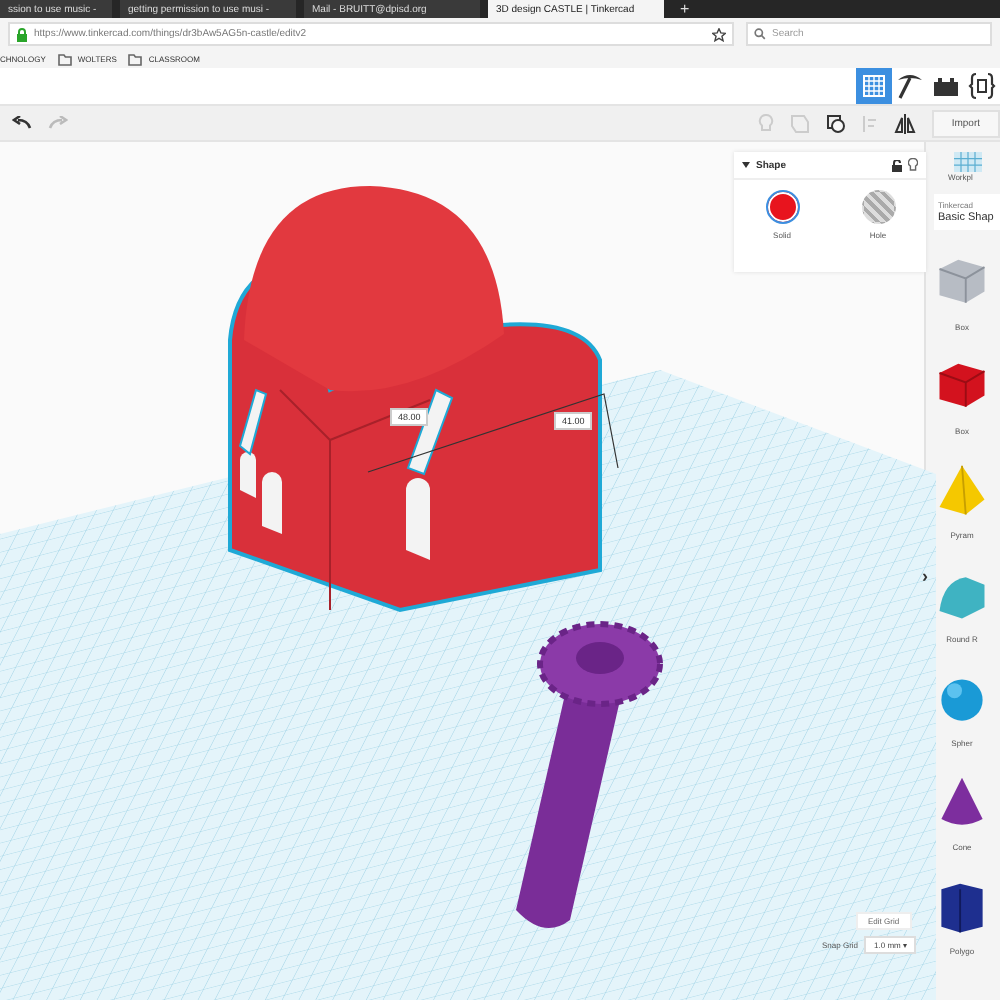  I want to click on group-icon, so click(835, 123).